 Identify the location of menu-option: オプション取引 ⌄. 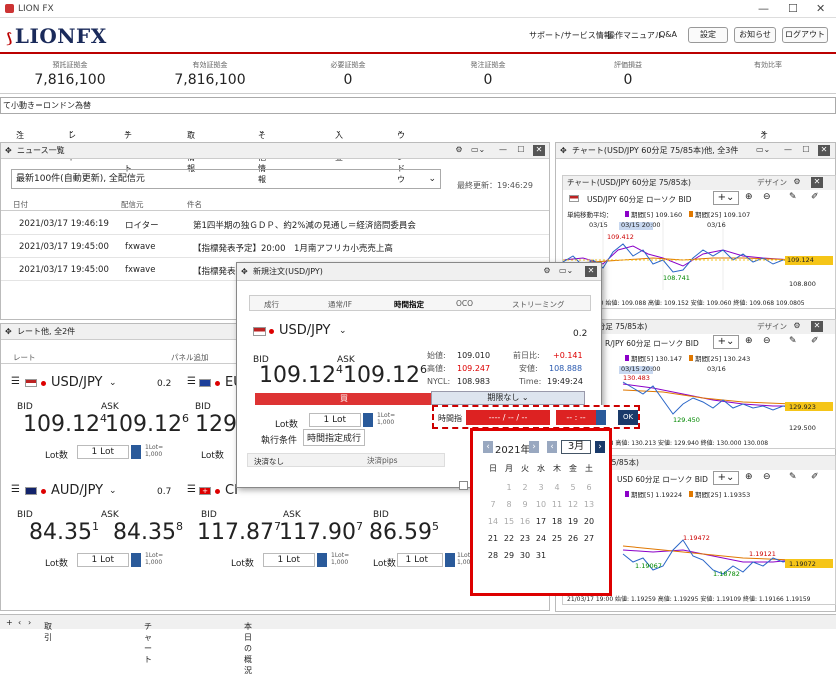
(764, 166).